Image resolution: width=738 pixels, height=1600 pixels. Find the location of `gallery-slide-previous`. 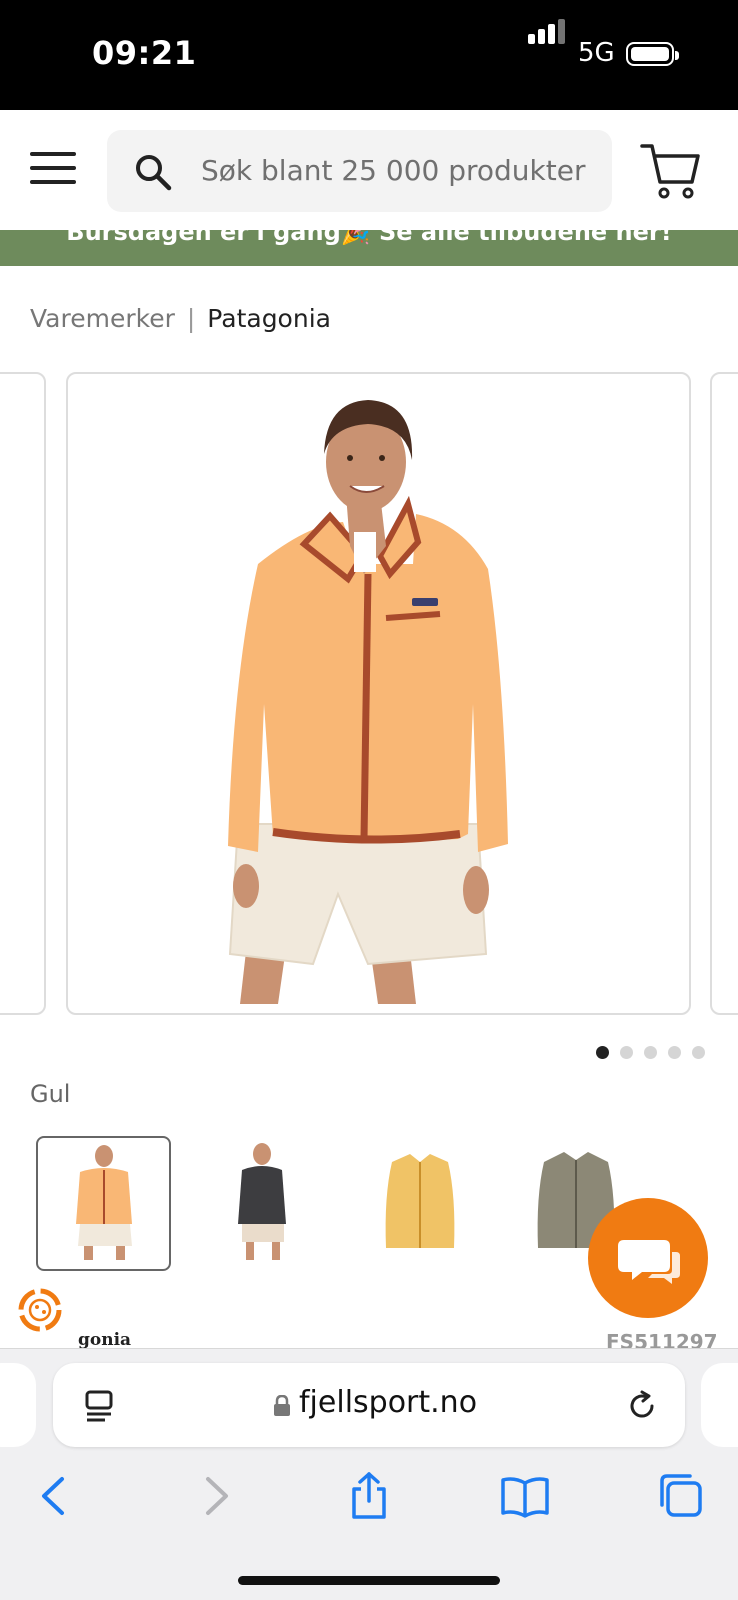

gallery-slide-previous is located at coordinates (23, 693).